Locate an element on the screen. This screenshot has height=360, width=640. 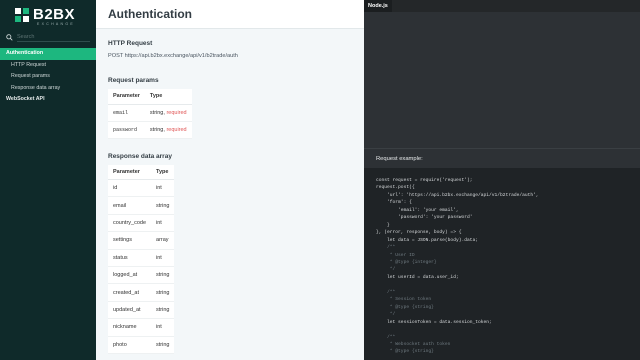
code-line: let userId = data.user_id; is located at coordinates (417, 277).